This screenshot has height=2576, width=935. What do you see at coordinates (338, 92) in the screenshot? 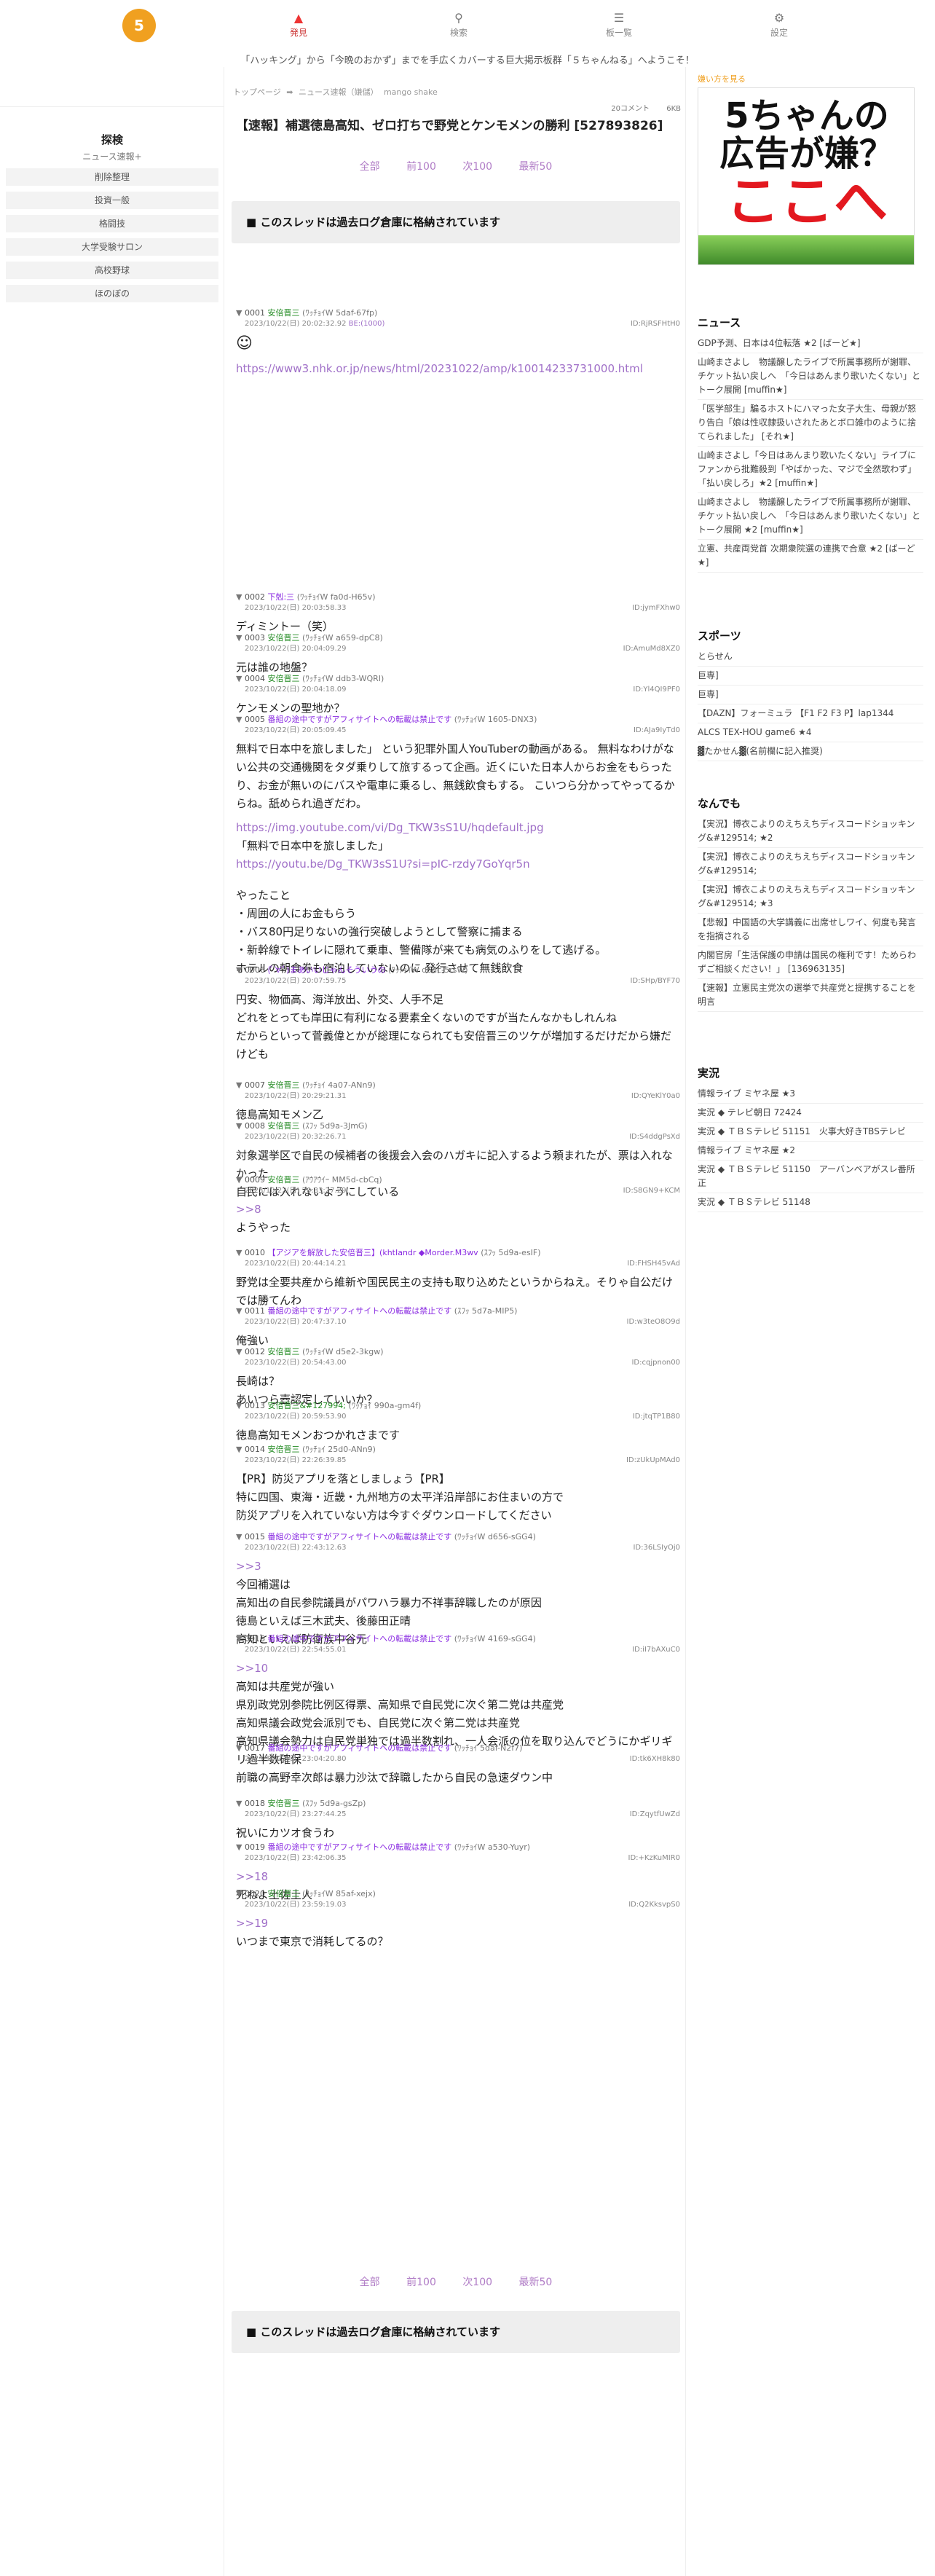
I see `breadcrumb-board-link: ニュース速報（嫌儲）` at bounding box center [338, 92].